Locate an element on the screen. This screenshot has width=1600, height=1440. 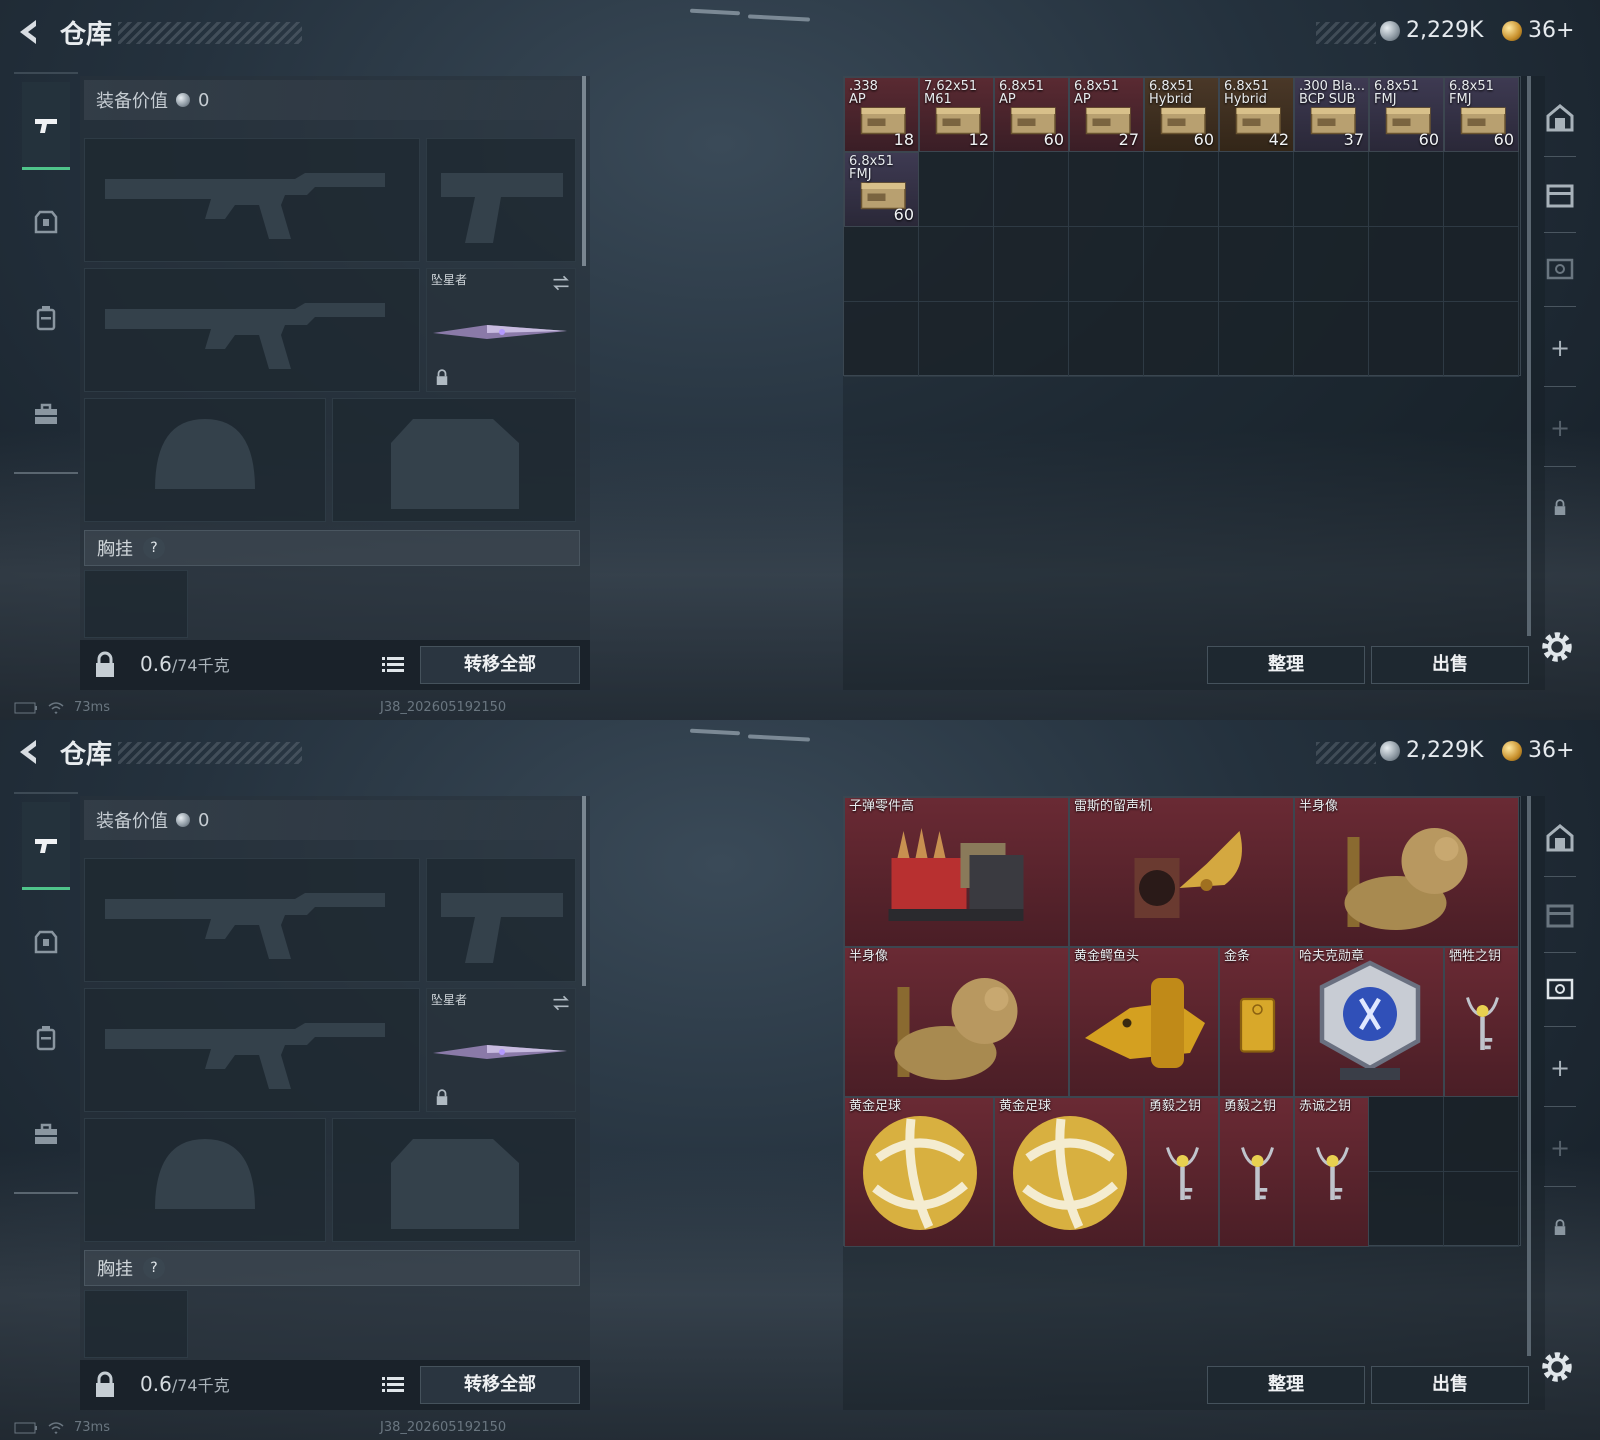
inventory-item: 雷斯的留声机 is located at coordinates (1181, 872).